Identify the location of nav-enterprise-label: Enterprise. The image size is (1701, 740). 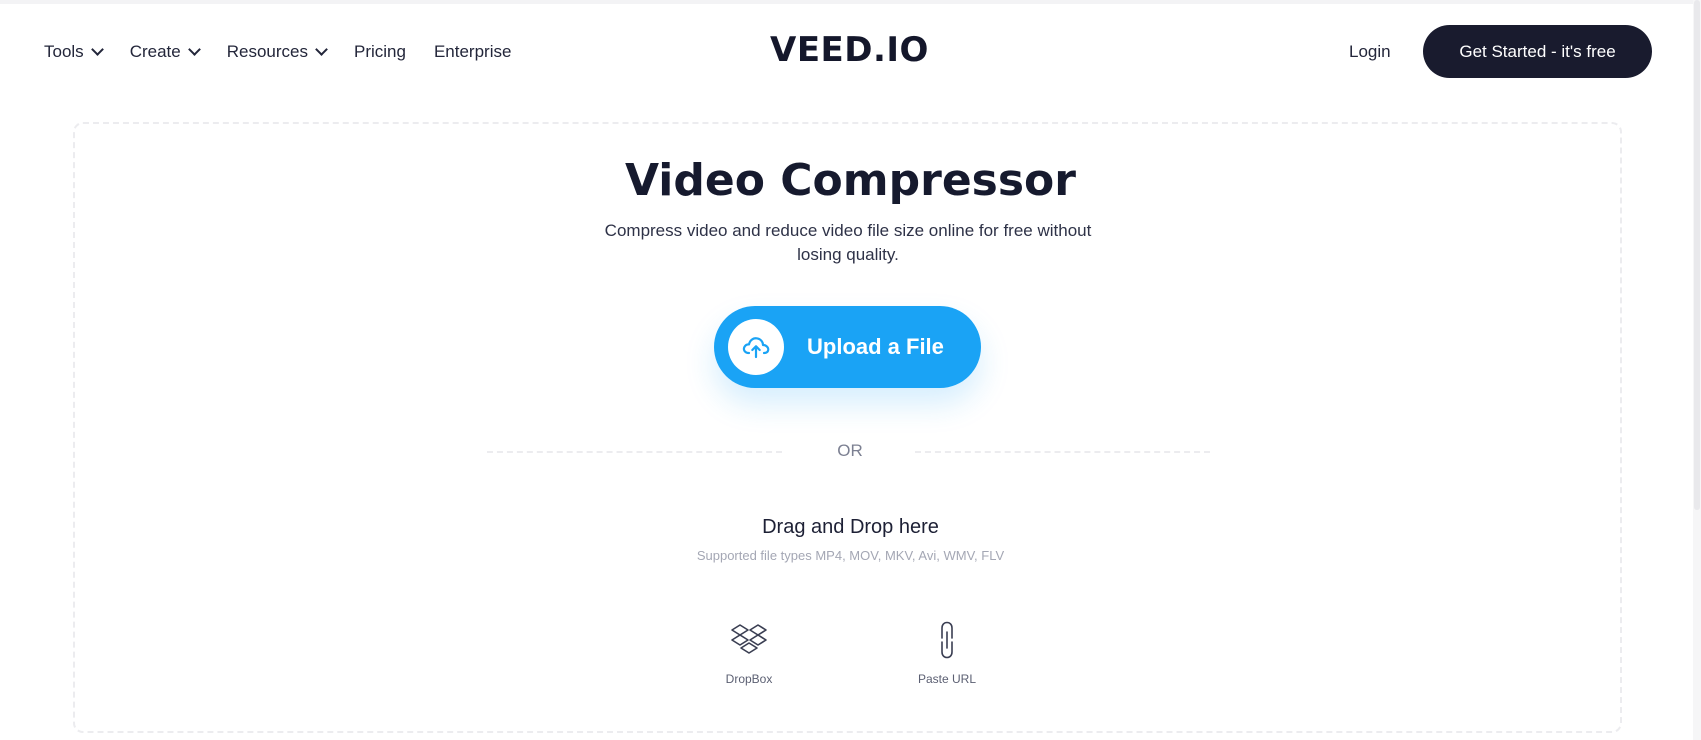
(472, 51).